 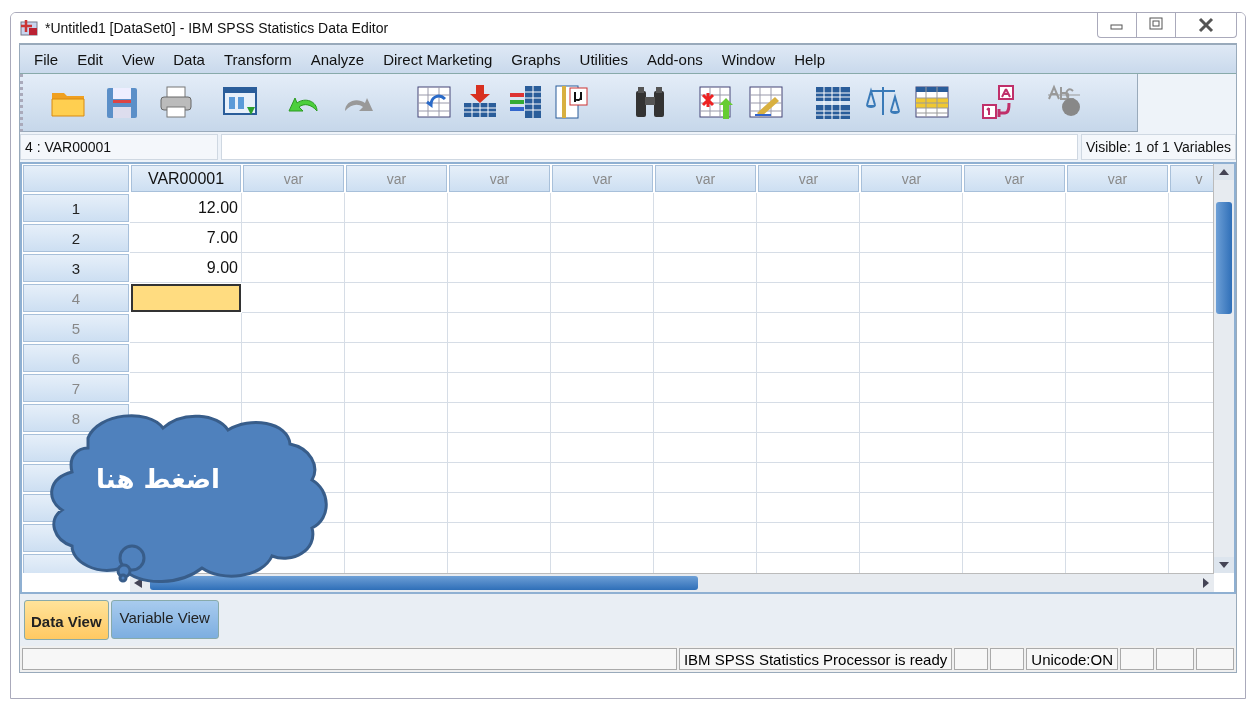 What do you see at coordinates (158, 479) in the screenshot?
I see `callout-text: اضغط هنا` at bounding box center [158, 479].